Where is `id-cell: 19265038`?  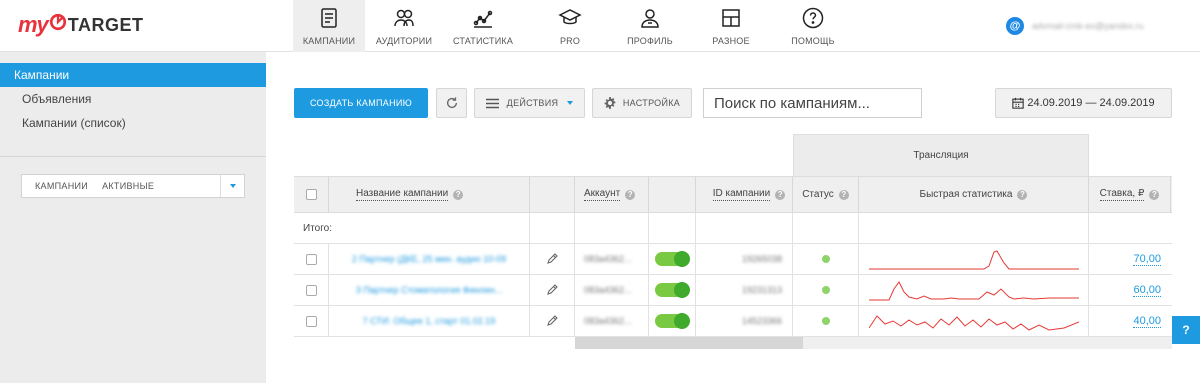
id-cell: 19265038 is located at coordinates (744, 259).